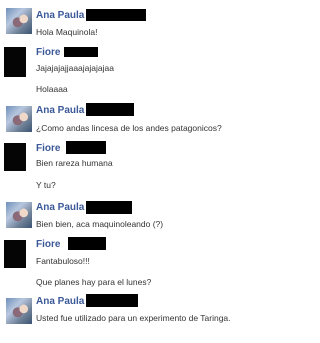 This screenshot has height=343, width=320. I want to click on message-text: Holaaaa, so click(52, 89).